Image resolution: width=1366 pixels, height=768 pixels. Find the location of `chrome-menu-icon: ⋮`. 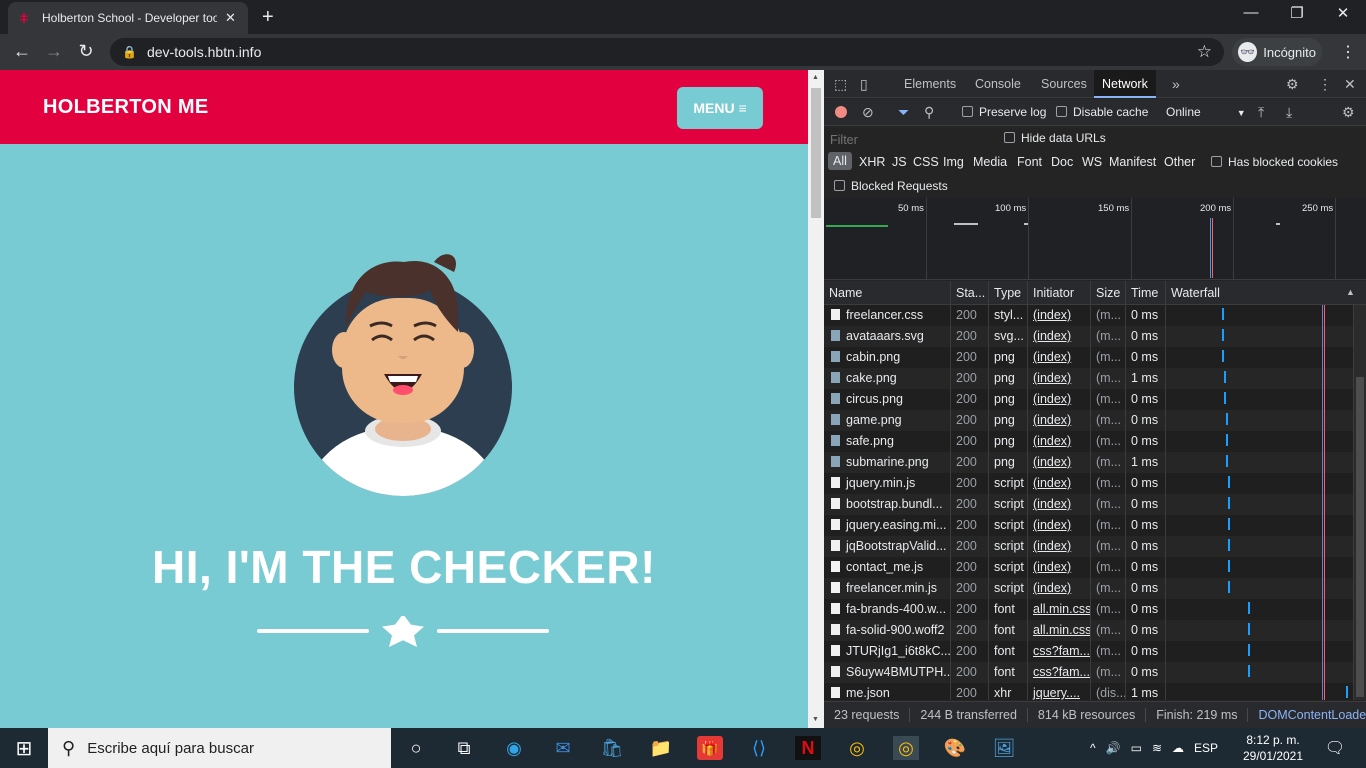

chrome-menu-icon: ⋮ is located at coordinates (1348, 52).